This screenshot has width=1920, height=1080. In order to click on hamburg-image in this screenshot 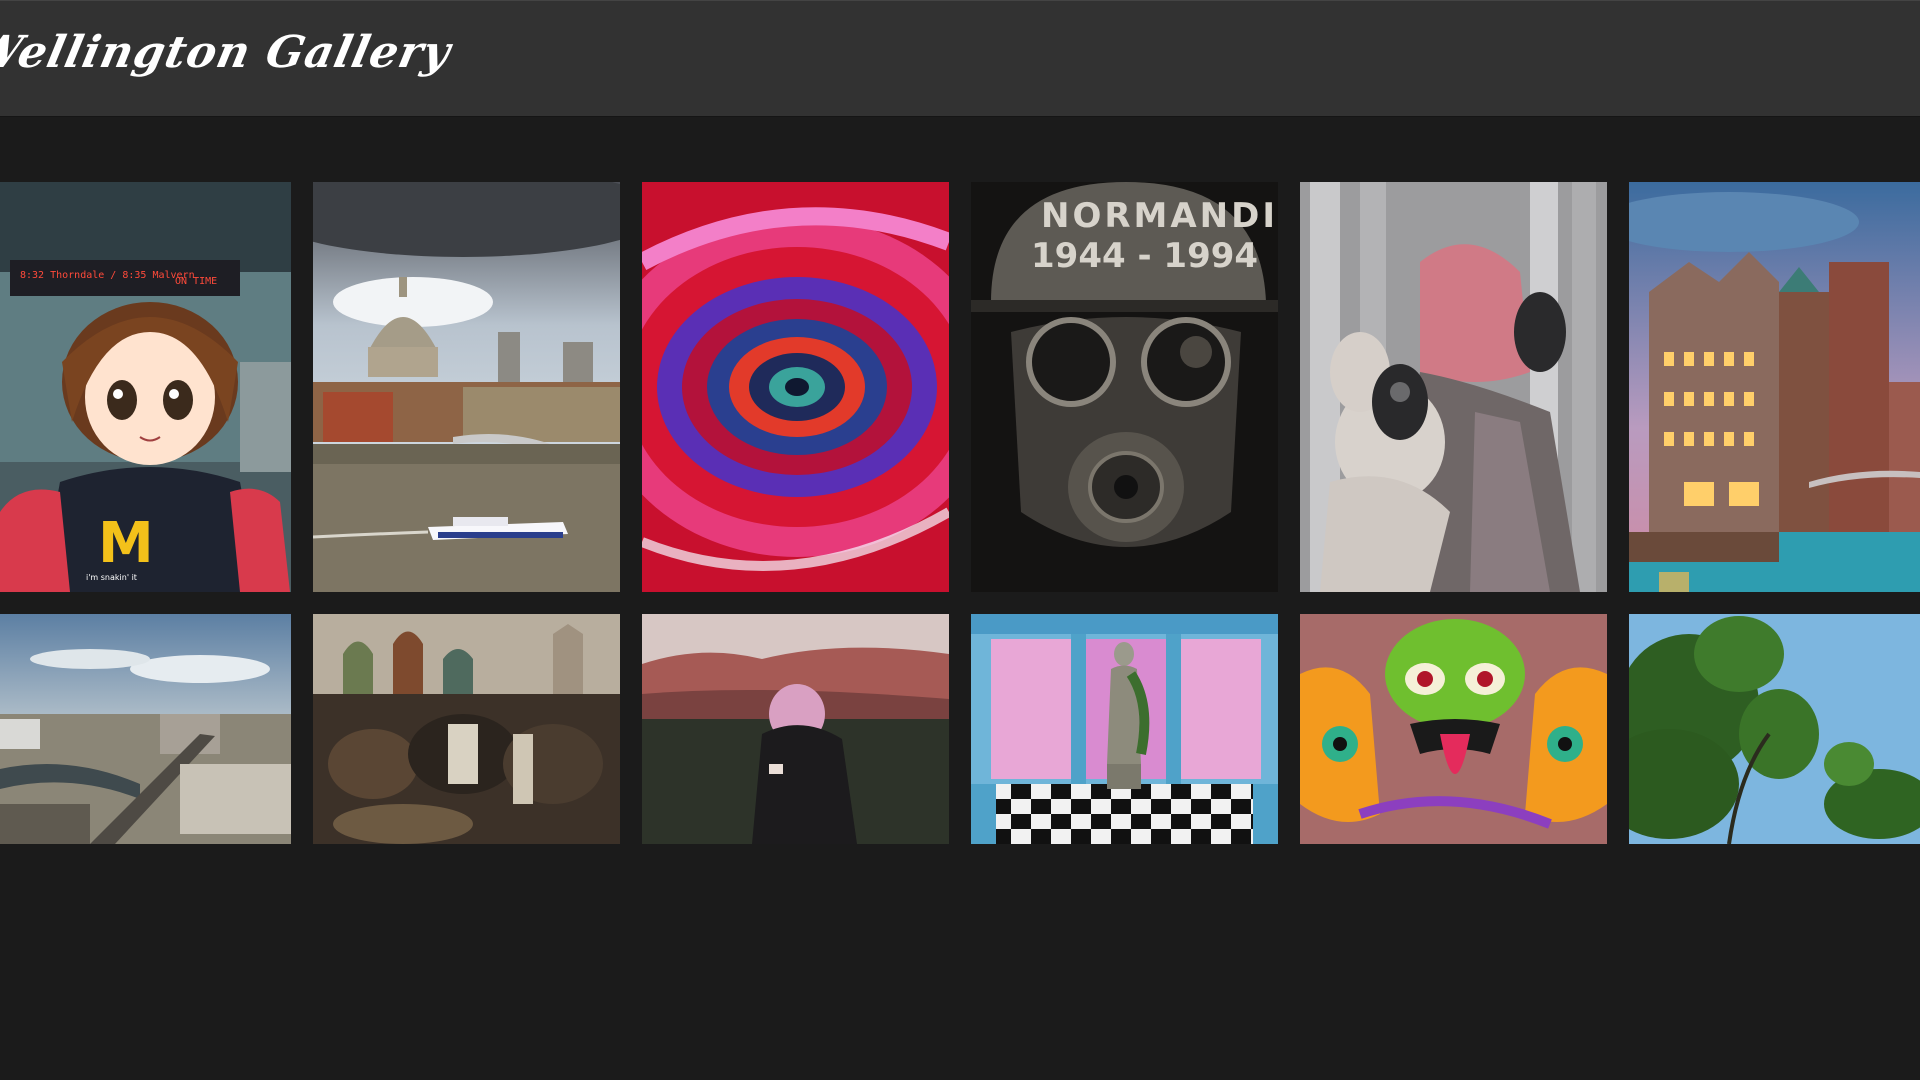, I will do `click(1774, 387)`.